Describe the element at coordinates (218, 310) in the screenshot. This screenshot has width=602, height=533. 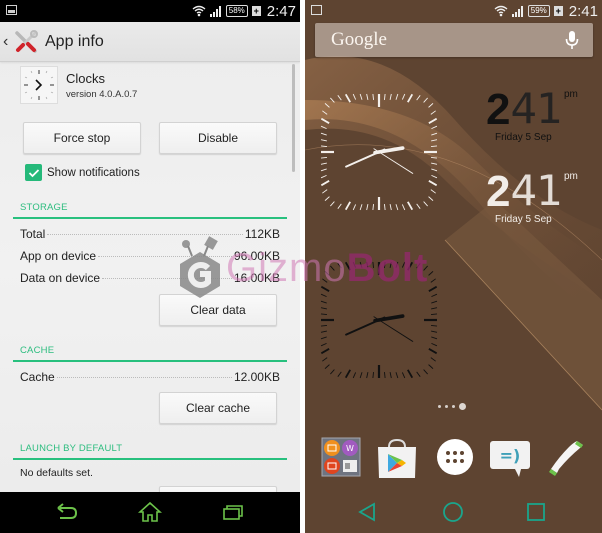
I see `clear-data-button: Clear data` at that location.